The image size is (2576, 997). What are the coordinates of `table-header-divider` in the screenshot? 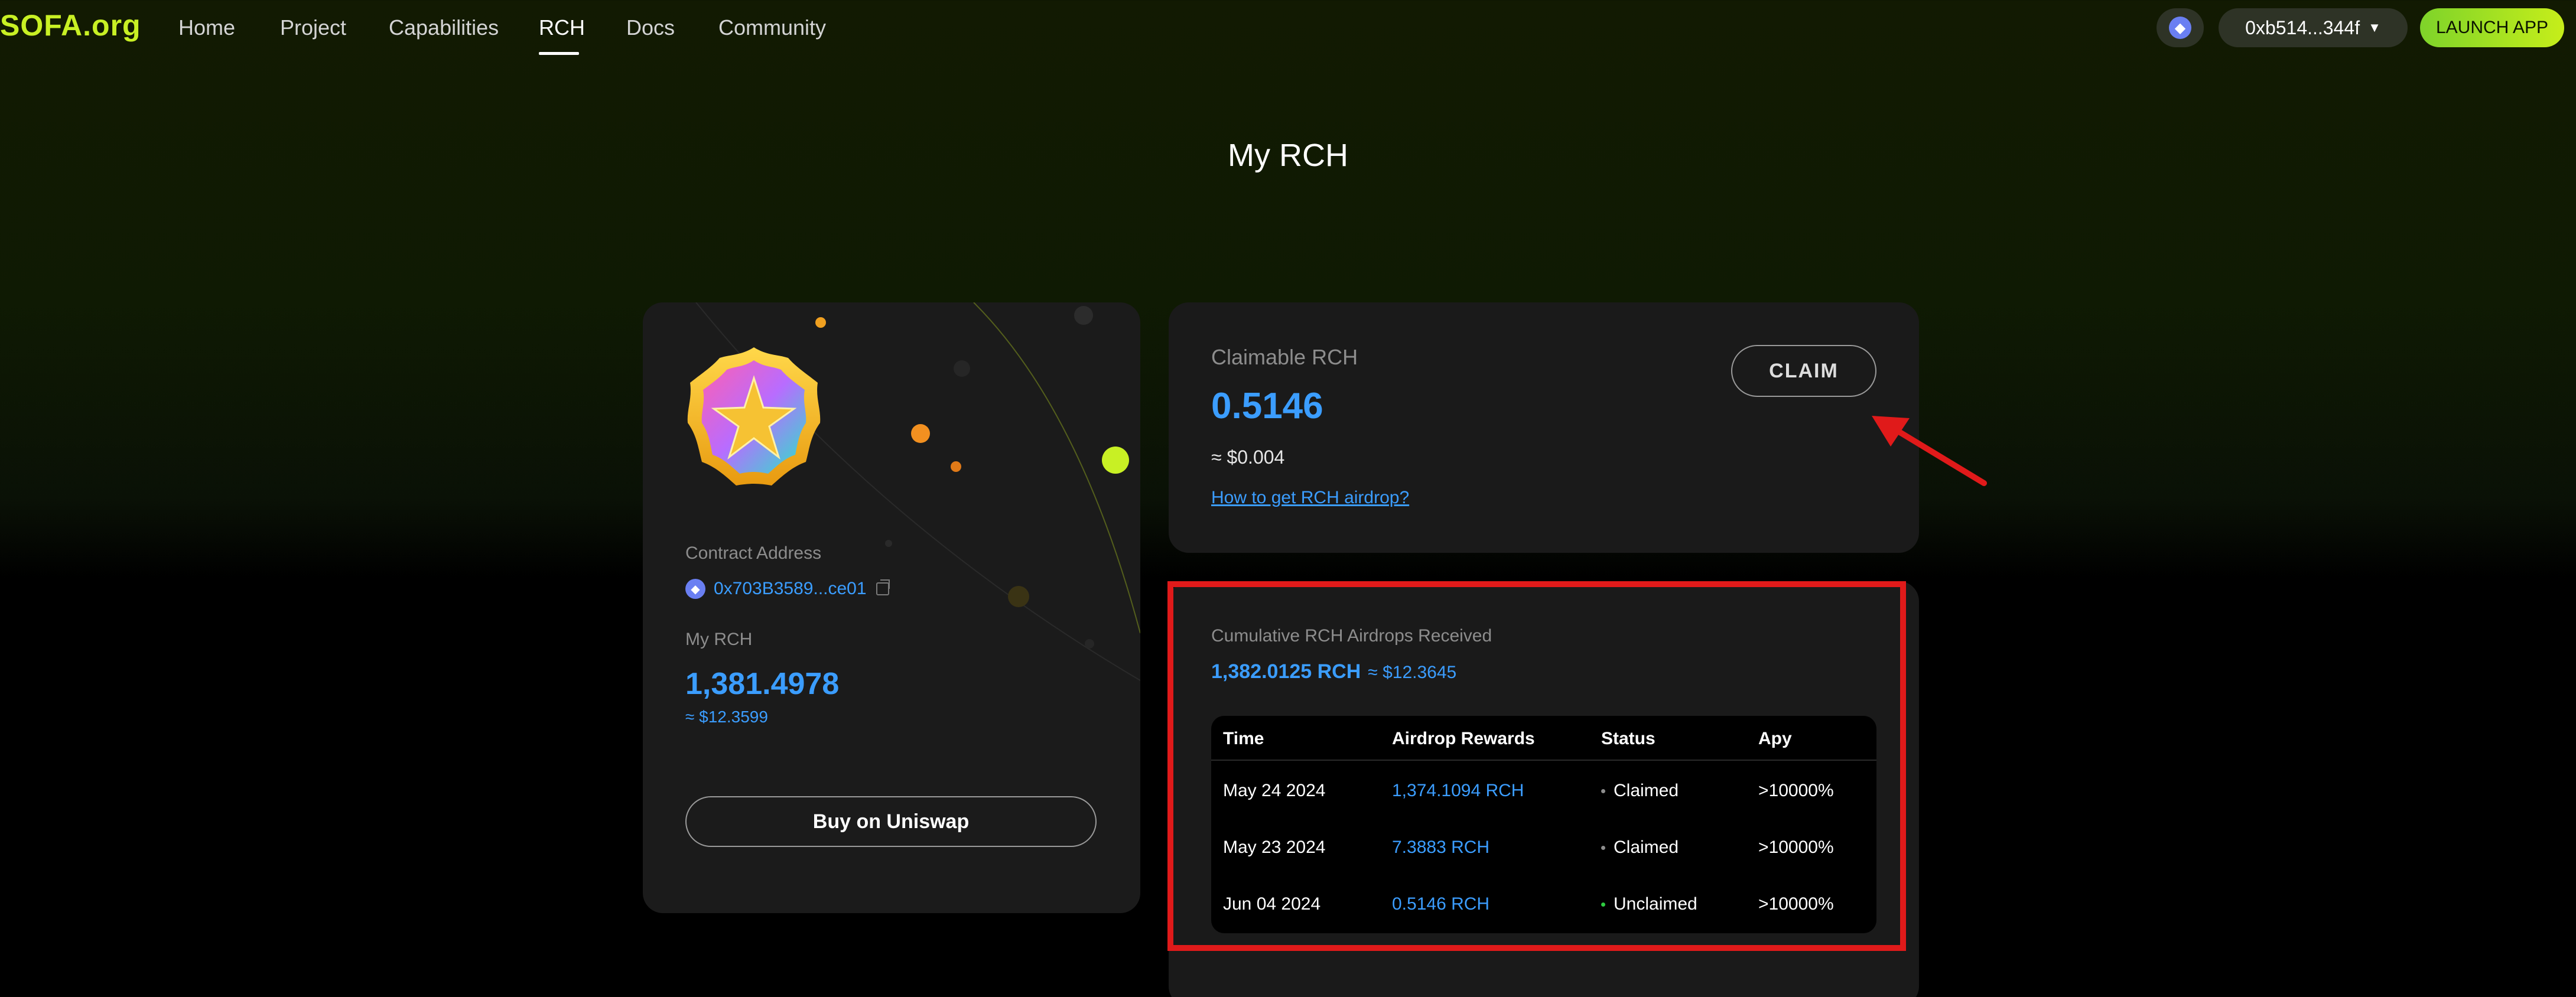 It's located at (1543, 760).